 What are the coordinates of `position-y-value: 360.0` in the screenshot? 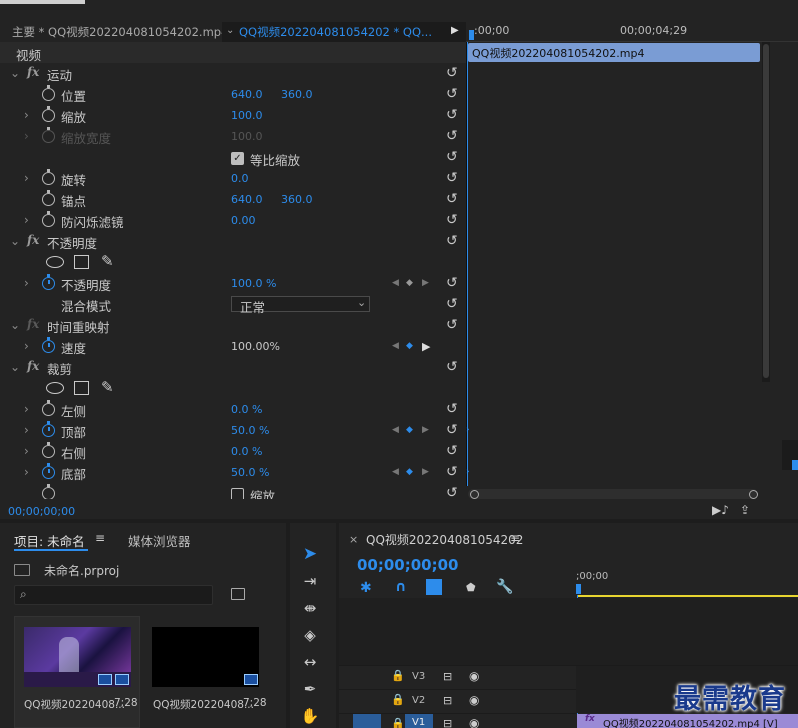 It's located at (297, 94).